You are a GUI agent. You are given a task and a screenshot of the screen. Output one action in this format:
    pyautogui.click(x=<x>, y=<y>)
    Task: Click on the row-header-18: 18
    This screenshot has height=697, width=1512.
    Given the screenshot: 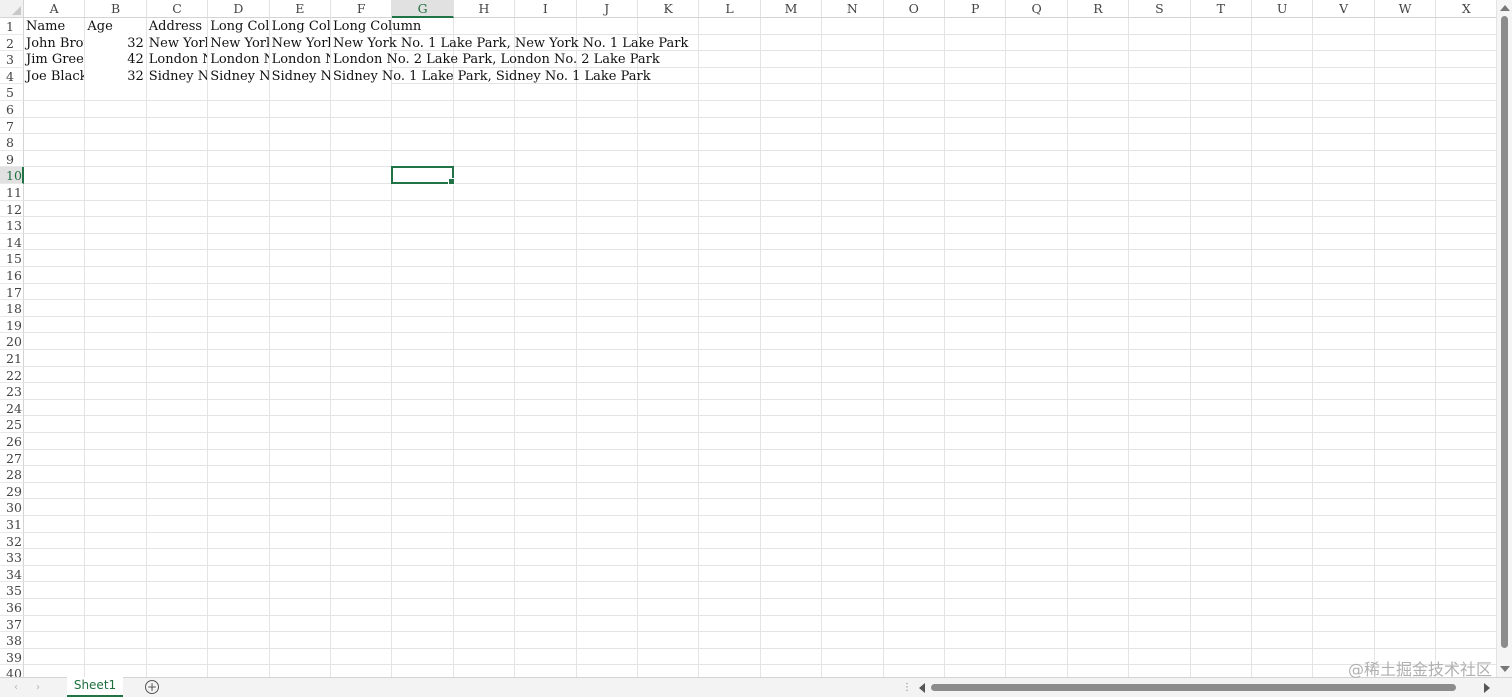 What is the action you would take?
    pyautogui.click(x=12, y=308)
    